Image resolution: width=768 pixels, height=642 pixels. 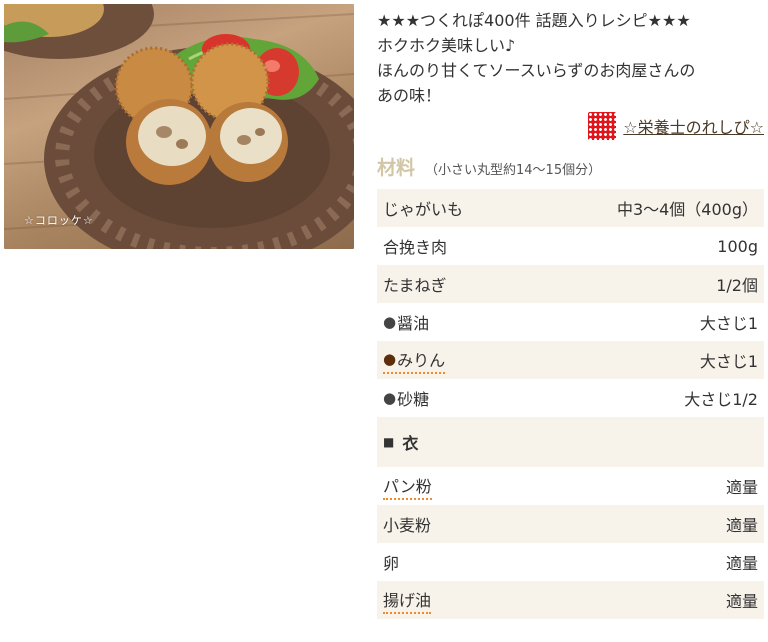 I want to click on ingredient-row: じゃがいも 中3〜4個（400g）, so click(x=570, y=208).